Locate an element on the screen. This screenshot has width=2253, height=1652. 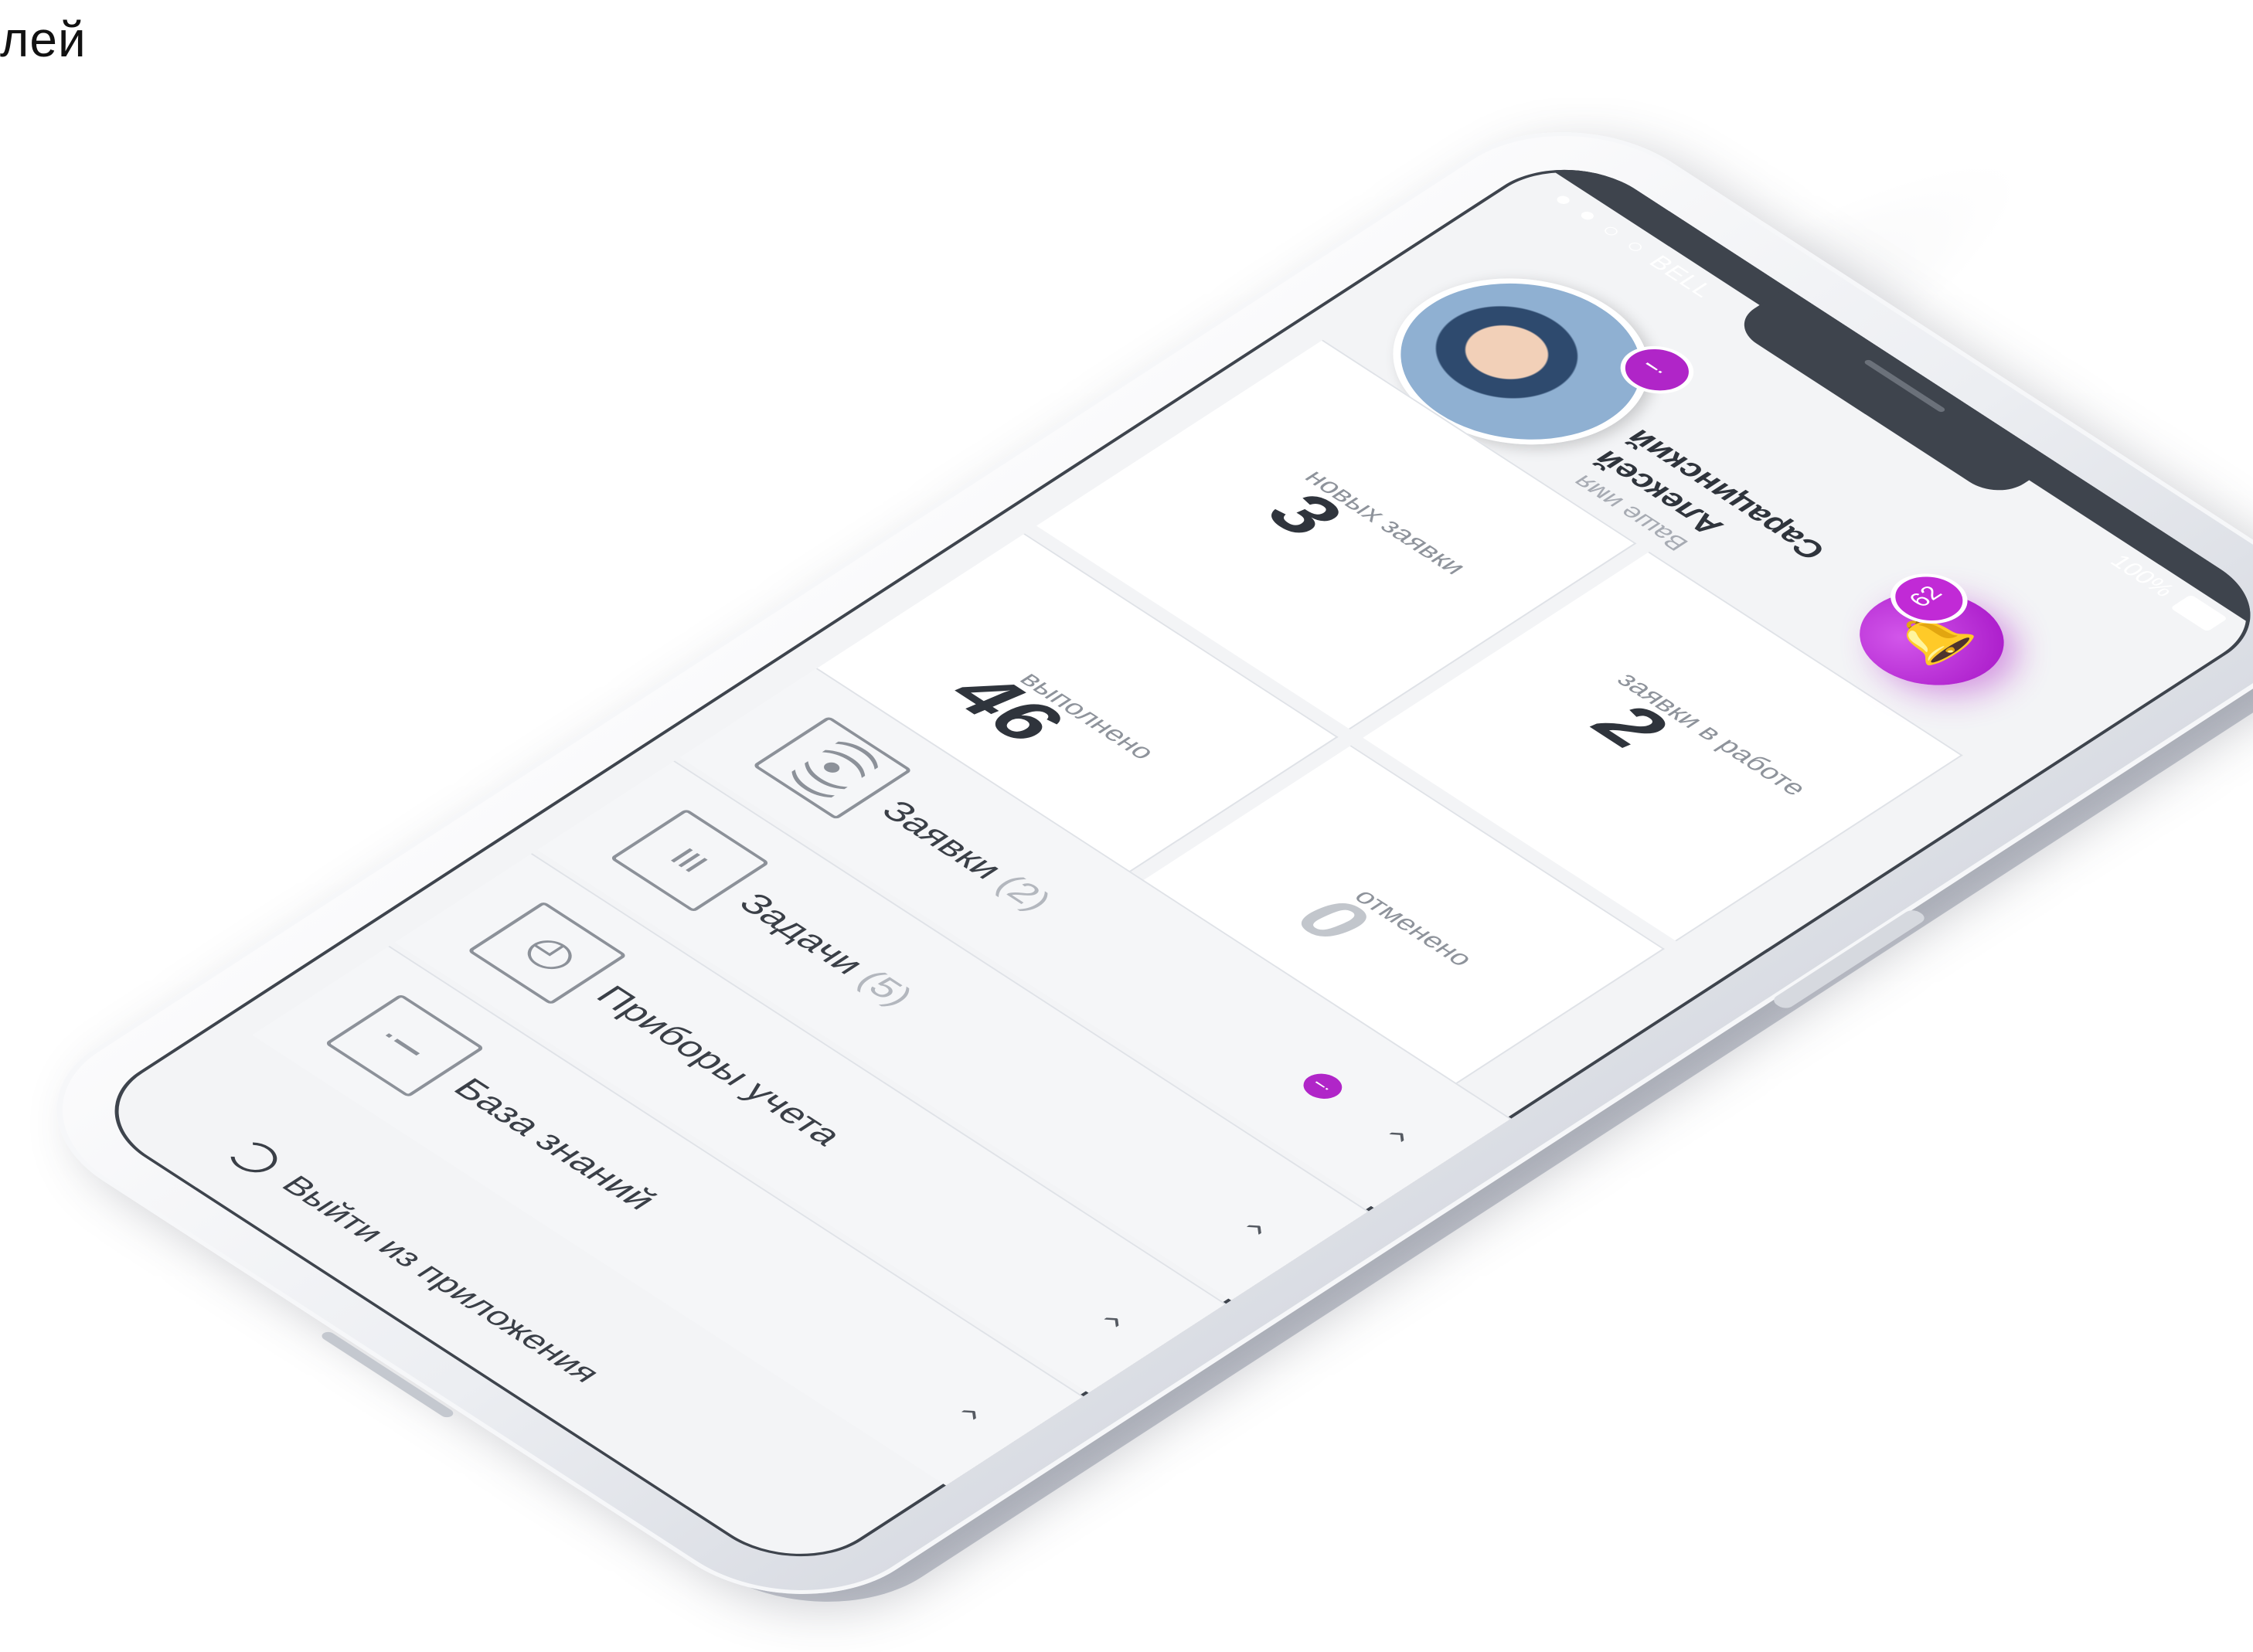
menu-item-label: Задачи (5) is located at coordinates (826, 949).